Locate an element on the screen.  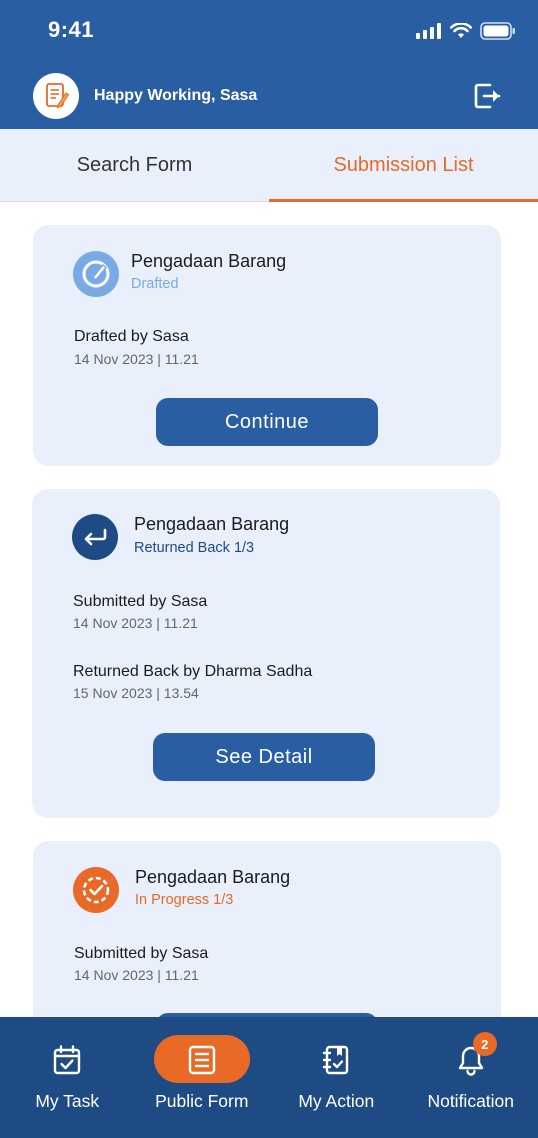
in-progress-check-icon is located at coordinates (96, 890).